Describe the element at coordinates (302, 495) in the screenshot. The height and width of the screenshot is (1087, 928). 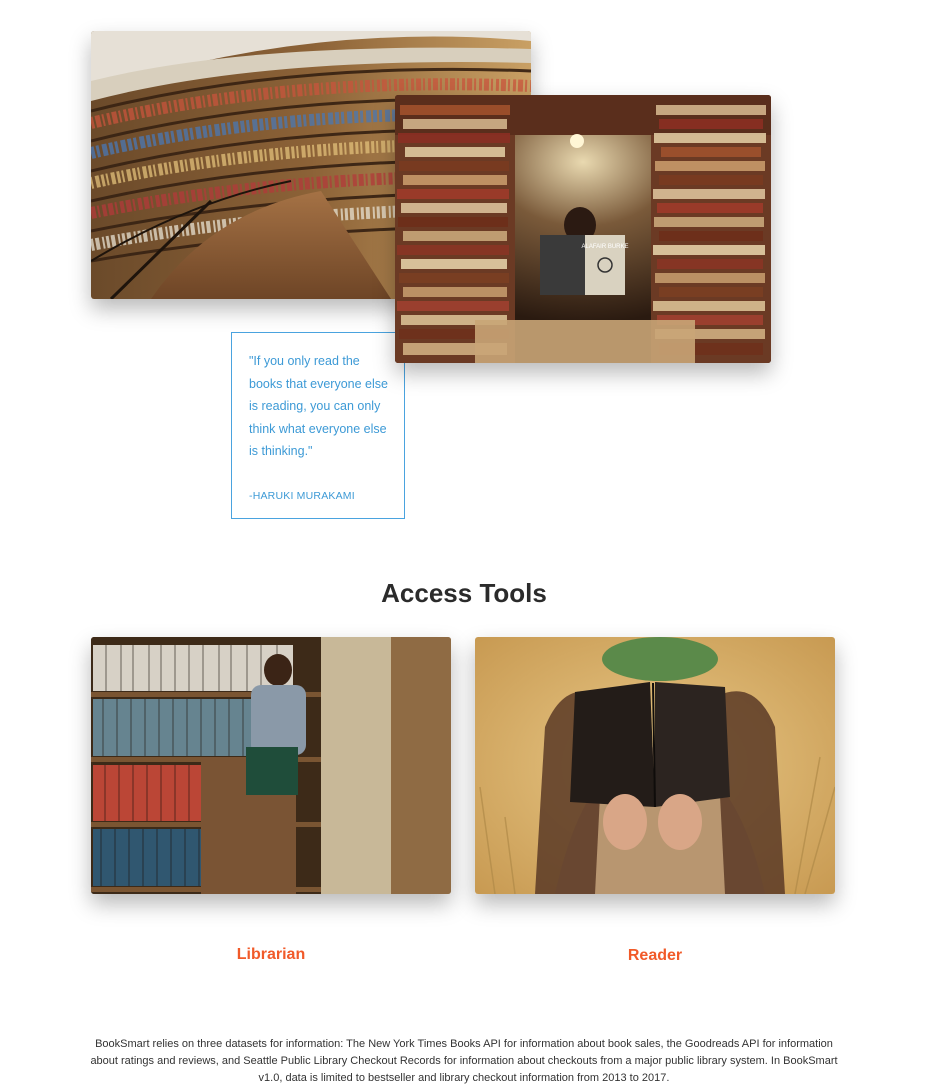
I see `quote-author: -HARUKI MURAKAMI` at that location.